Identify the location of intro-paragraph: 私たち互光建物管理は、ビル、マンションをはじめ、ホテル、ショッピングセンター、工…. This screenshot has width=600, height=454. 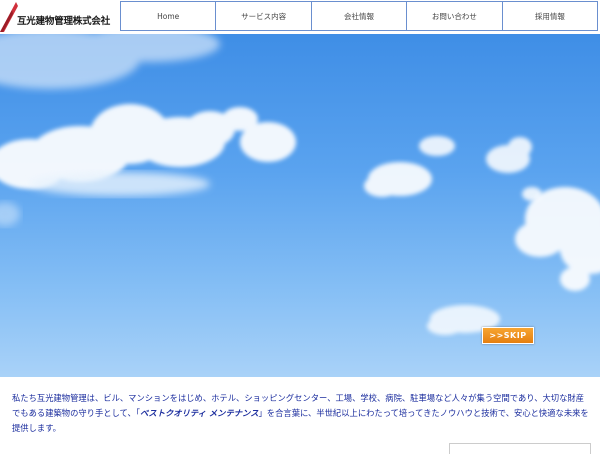
(301, 413).